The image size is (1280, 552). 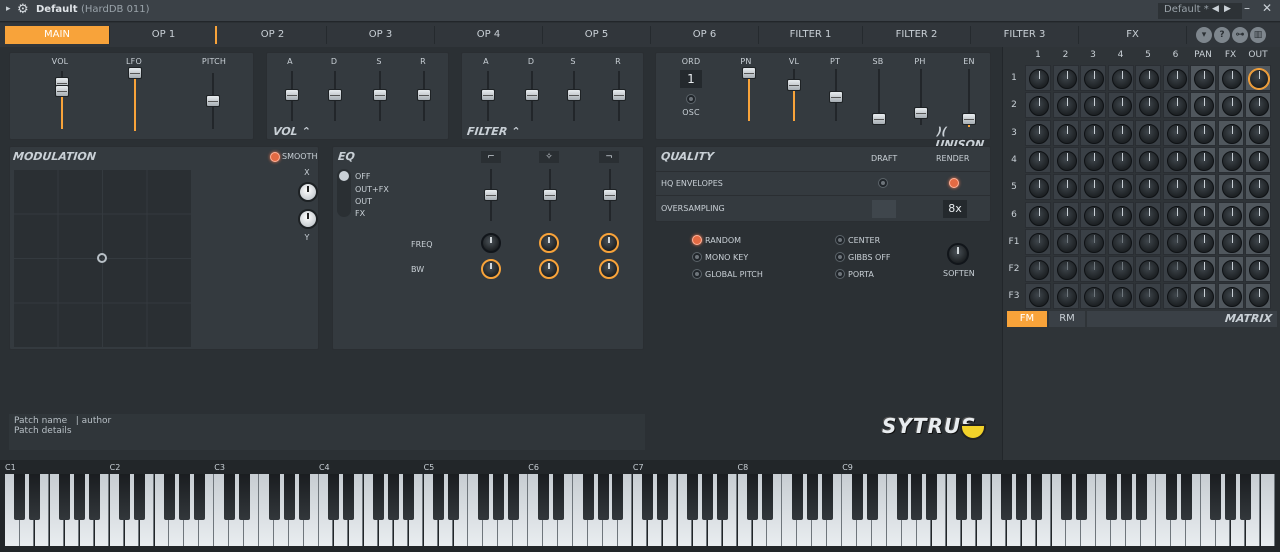 What do you see at coordinates (1222, 35) in the screenshot?
I see `help-icon: ?` at bounding box center [1222, 35].